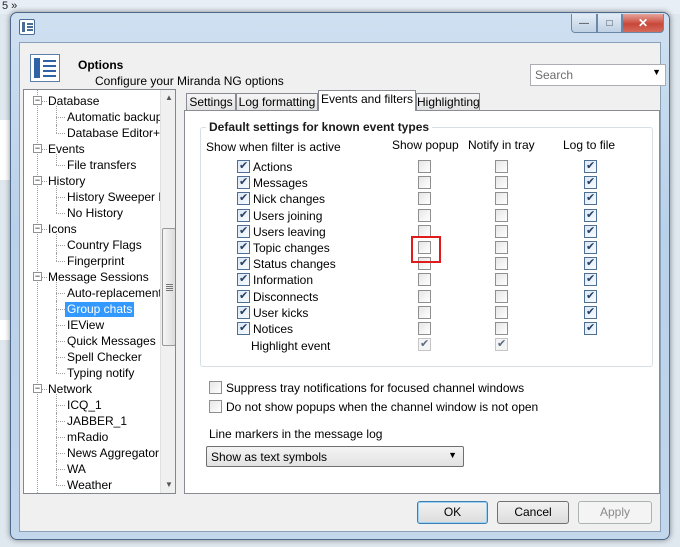  Describe the element at coordinates (85, 325) in the screenshot. I see `tree-item-ieview: IEView` at that location.